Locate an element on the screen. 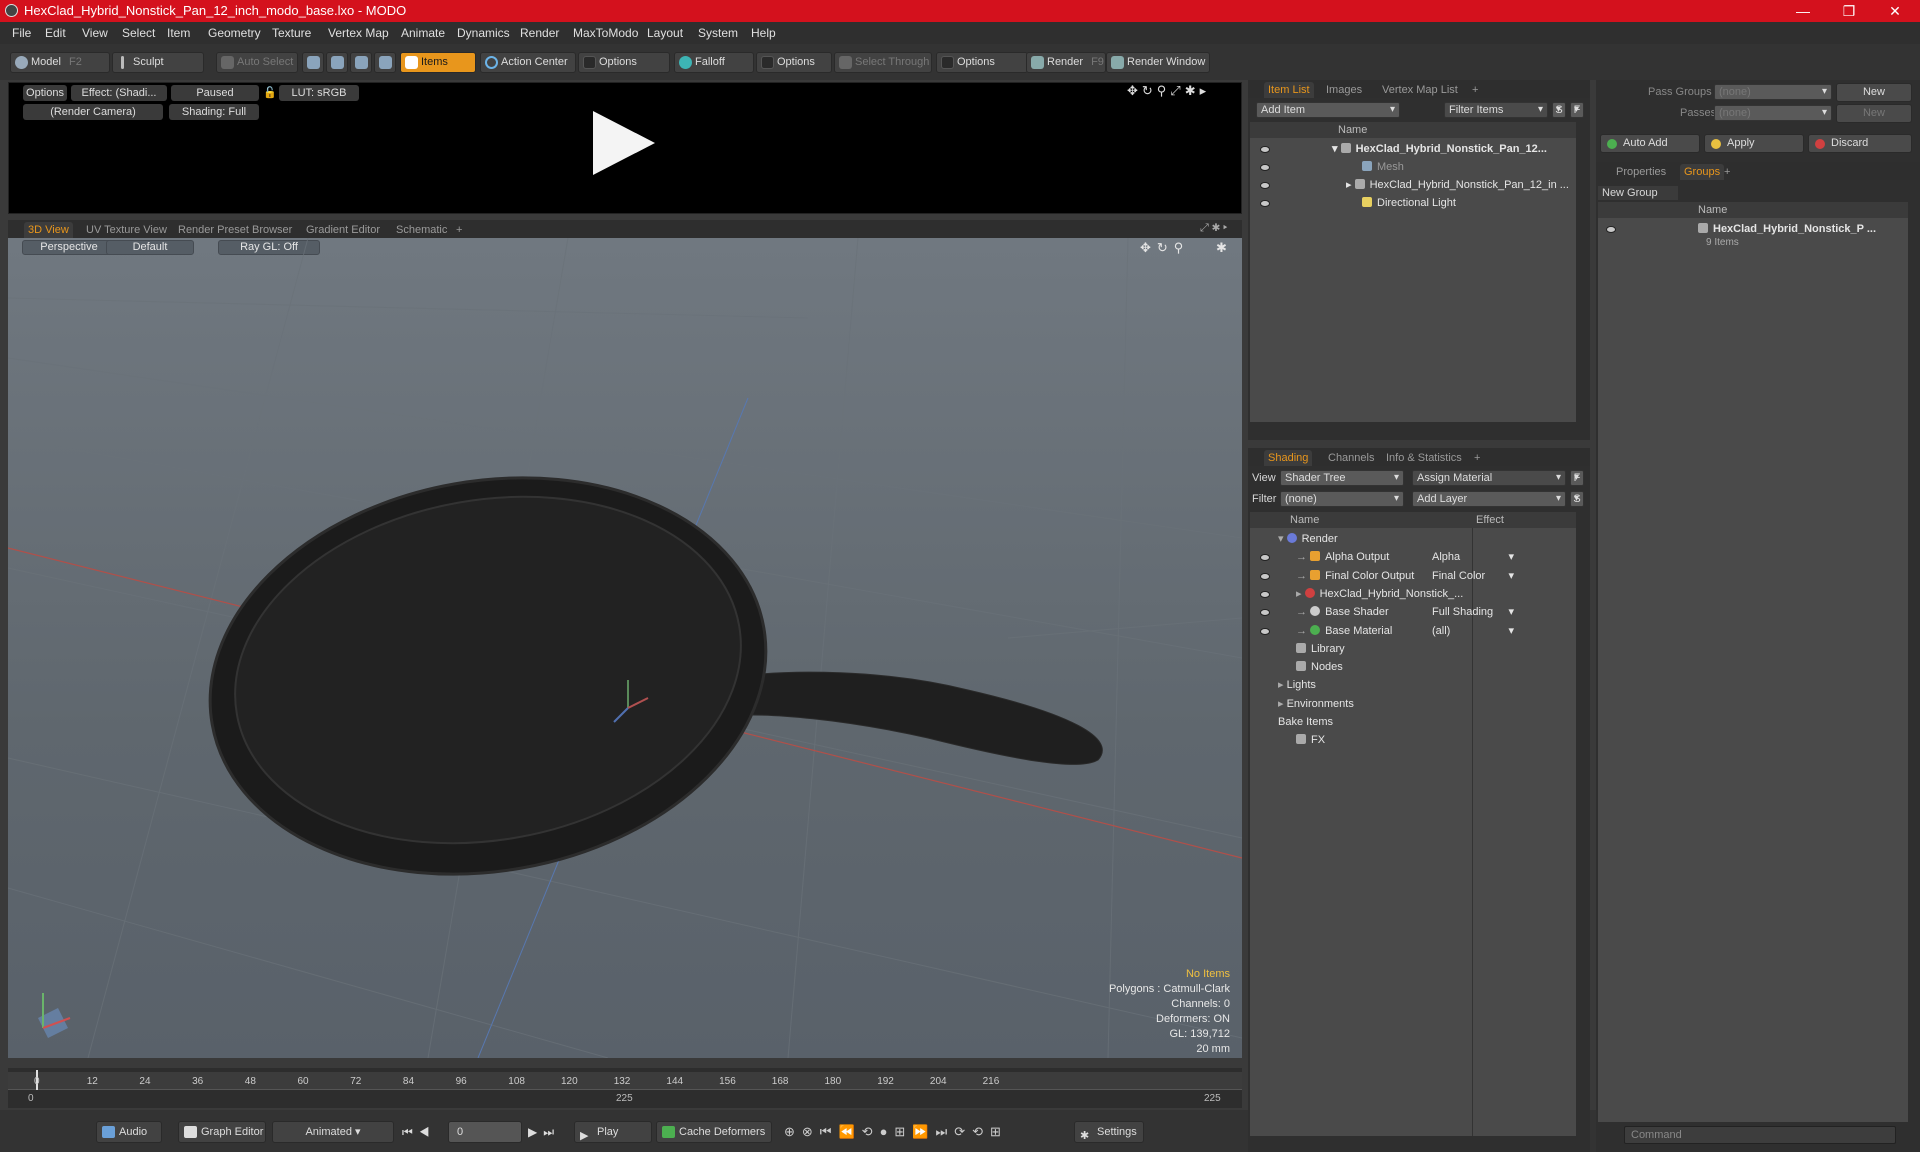 Image resolution: width=1920 pixels, height=1152 pixels. settings-button: ✱ Settings is located at coordinates (1109, 1132).